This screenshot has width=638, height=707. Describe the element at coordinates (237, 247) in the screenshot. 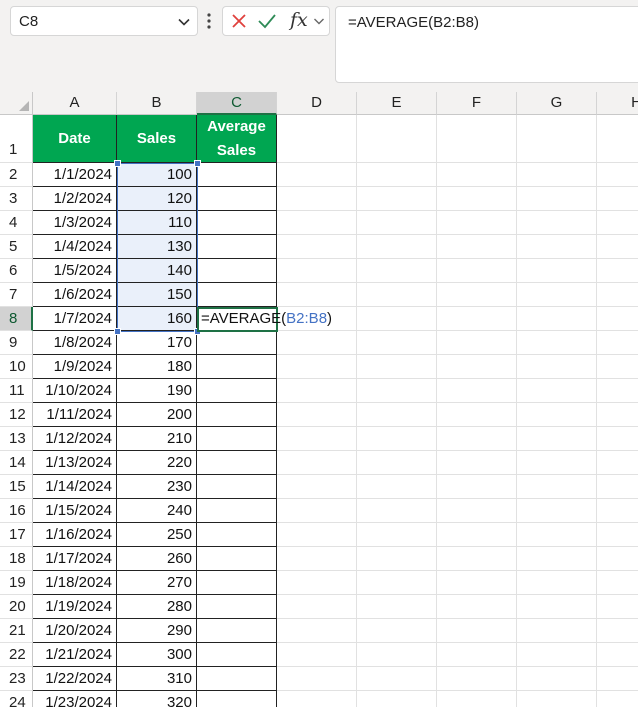

I see `cell-c5` at that location.